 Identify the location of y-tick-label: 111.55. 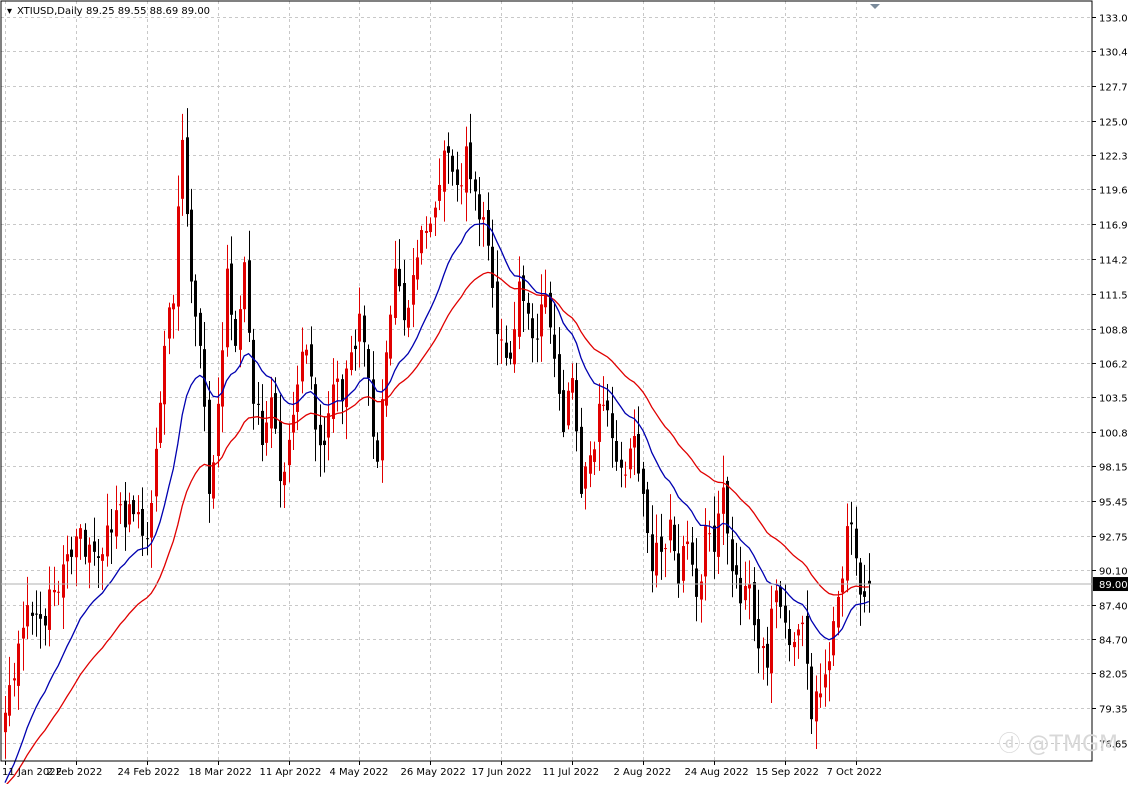
(1113, 296).